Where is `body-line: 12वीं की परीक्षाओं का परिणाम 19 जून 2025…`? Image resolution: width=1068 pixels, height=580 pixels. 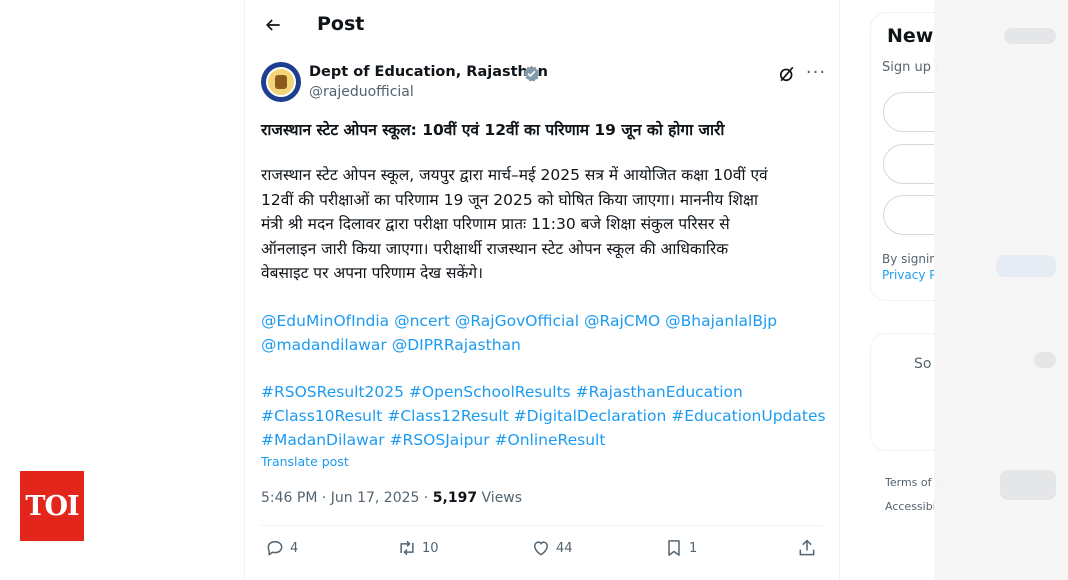
body-line: 12वीं की परीक्षाओं का परिणाम 19 जून 2025… is located at coordinates (509, 199).